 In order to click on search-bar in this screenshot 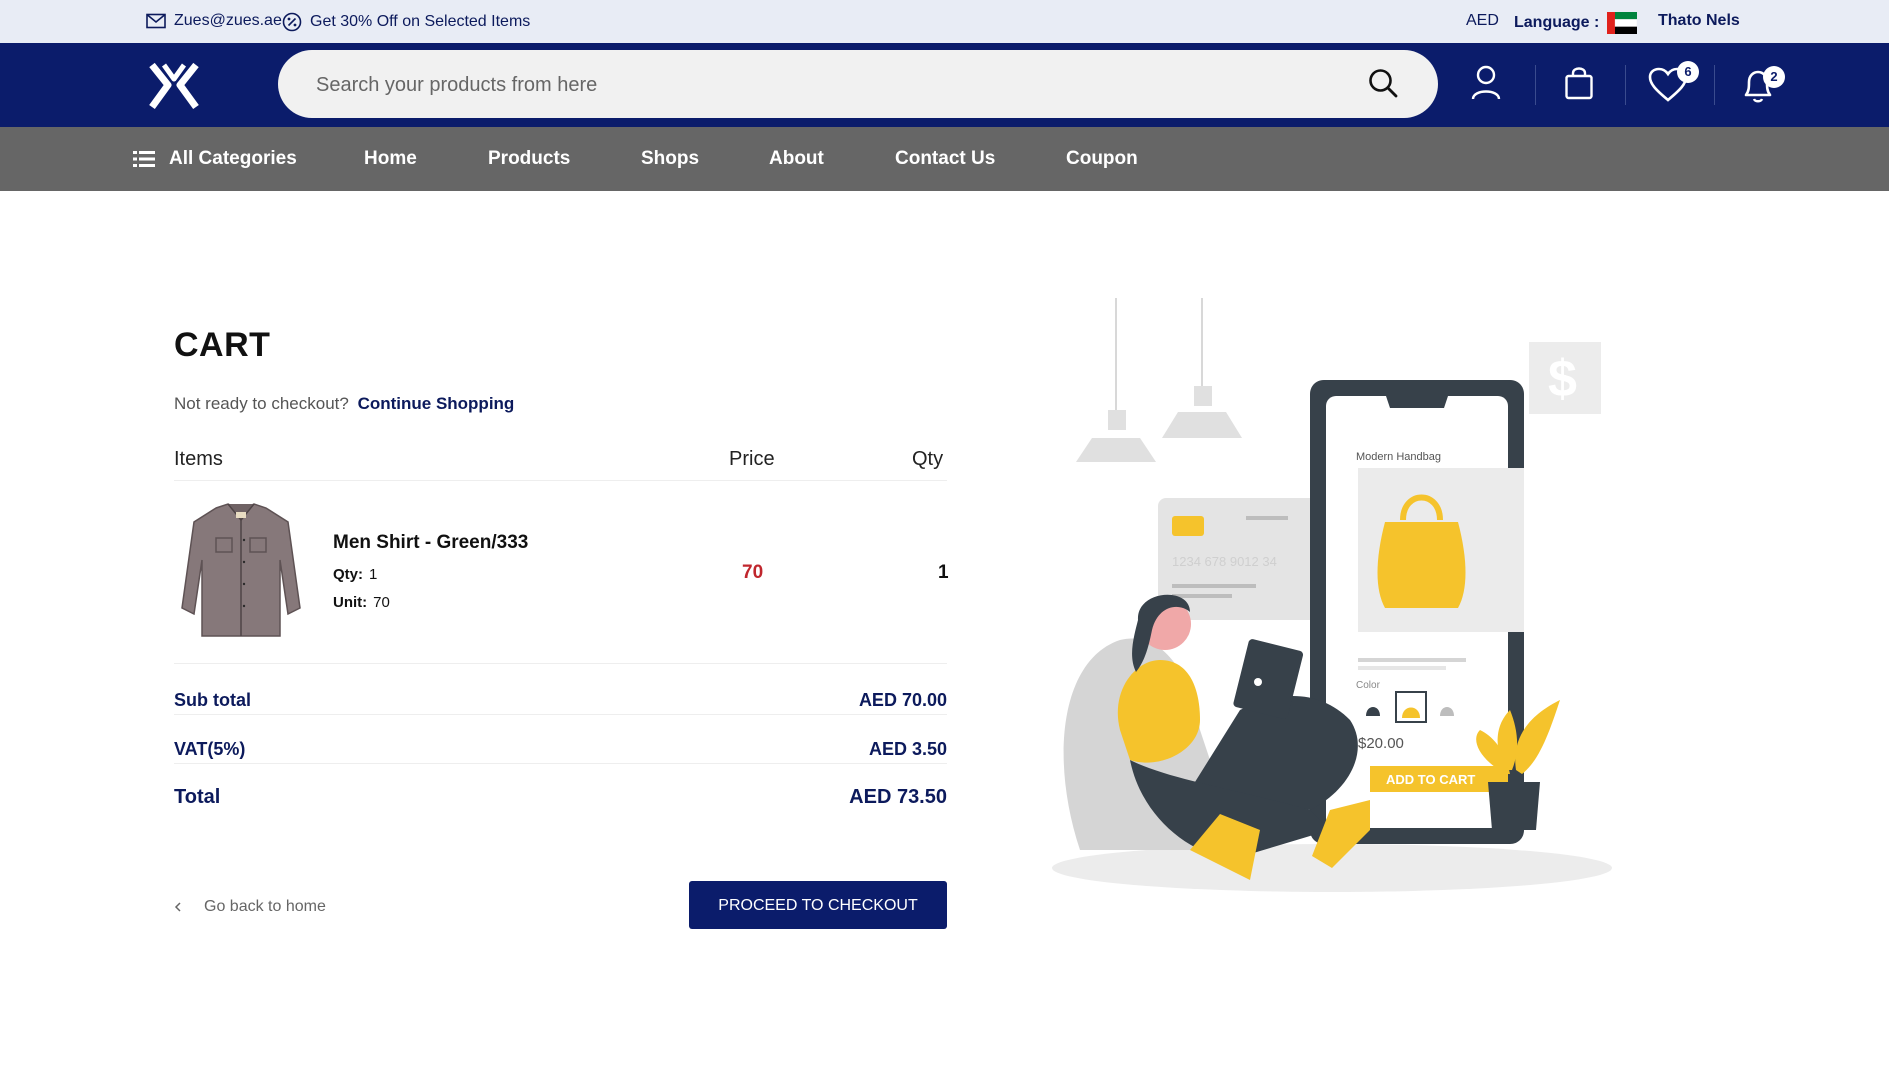, I will do `click(858, 84)`.